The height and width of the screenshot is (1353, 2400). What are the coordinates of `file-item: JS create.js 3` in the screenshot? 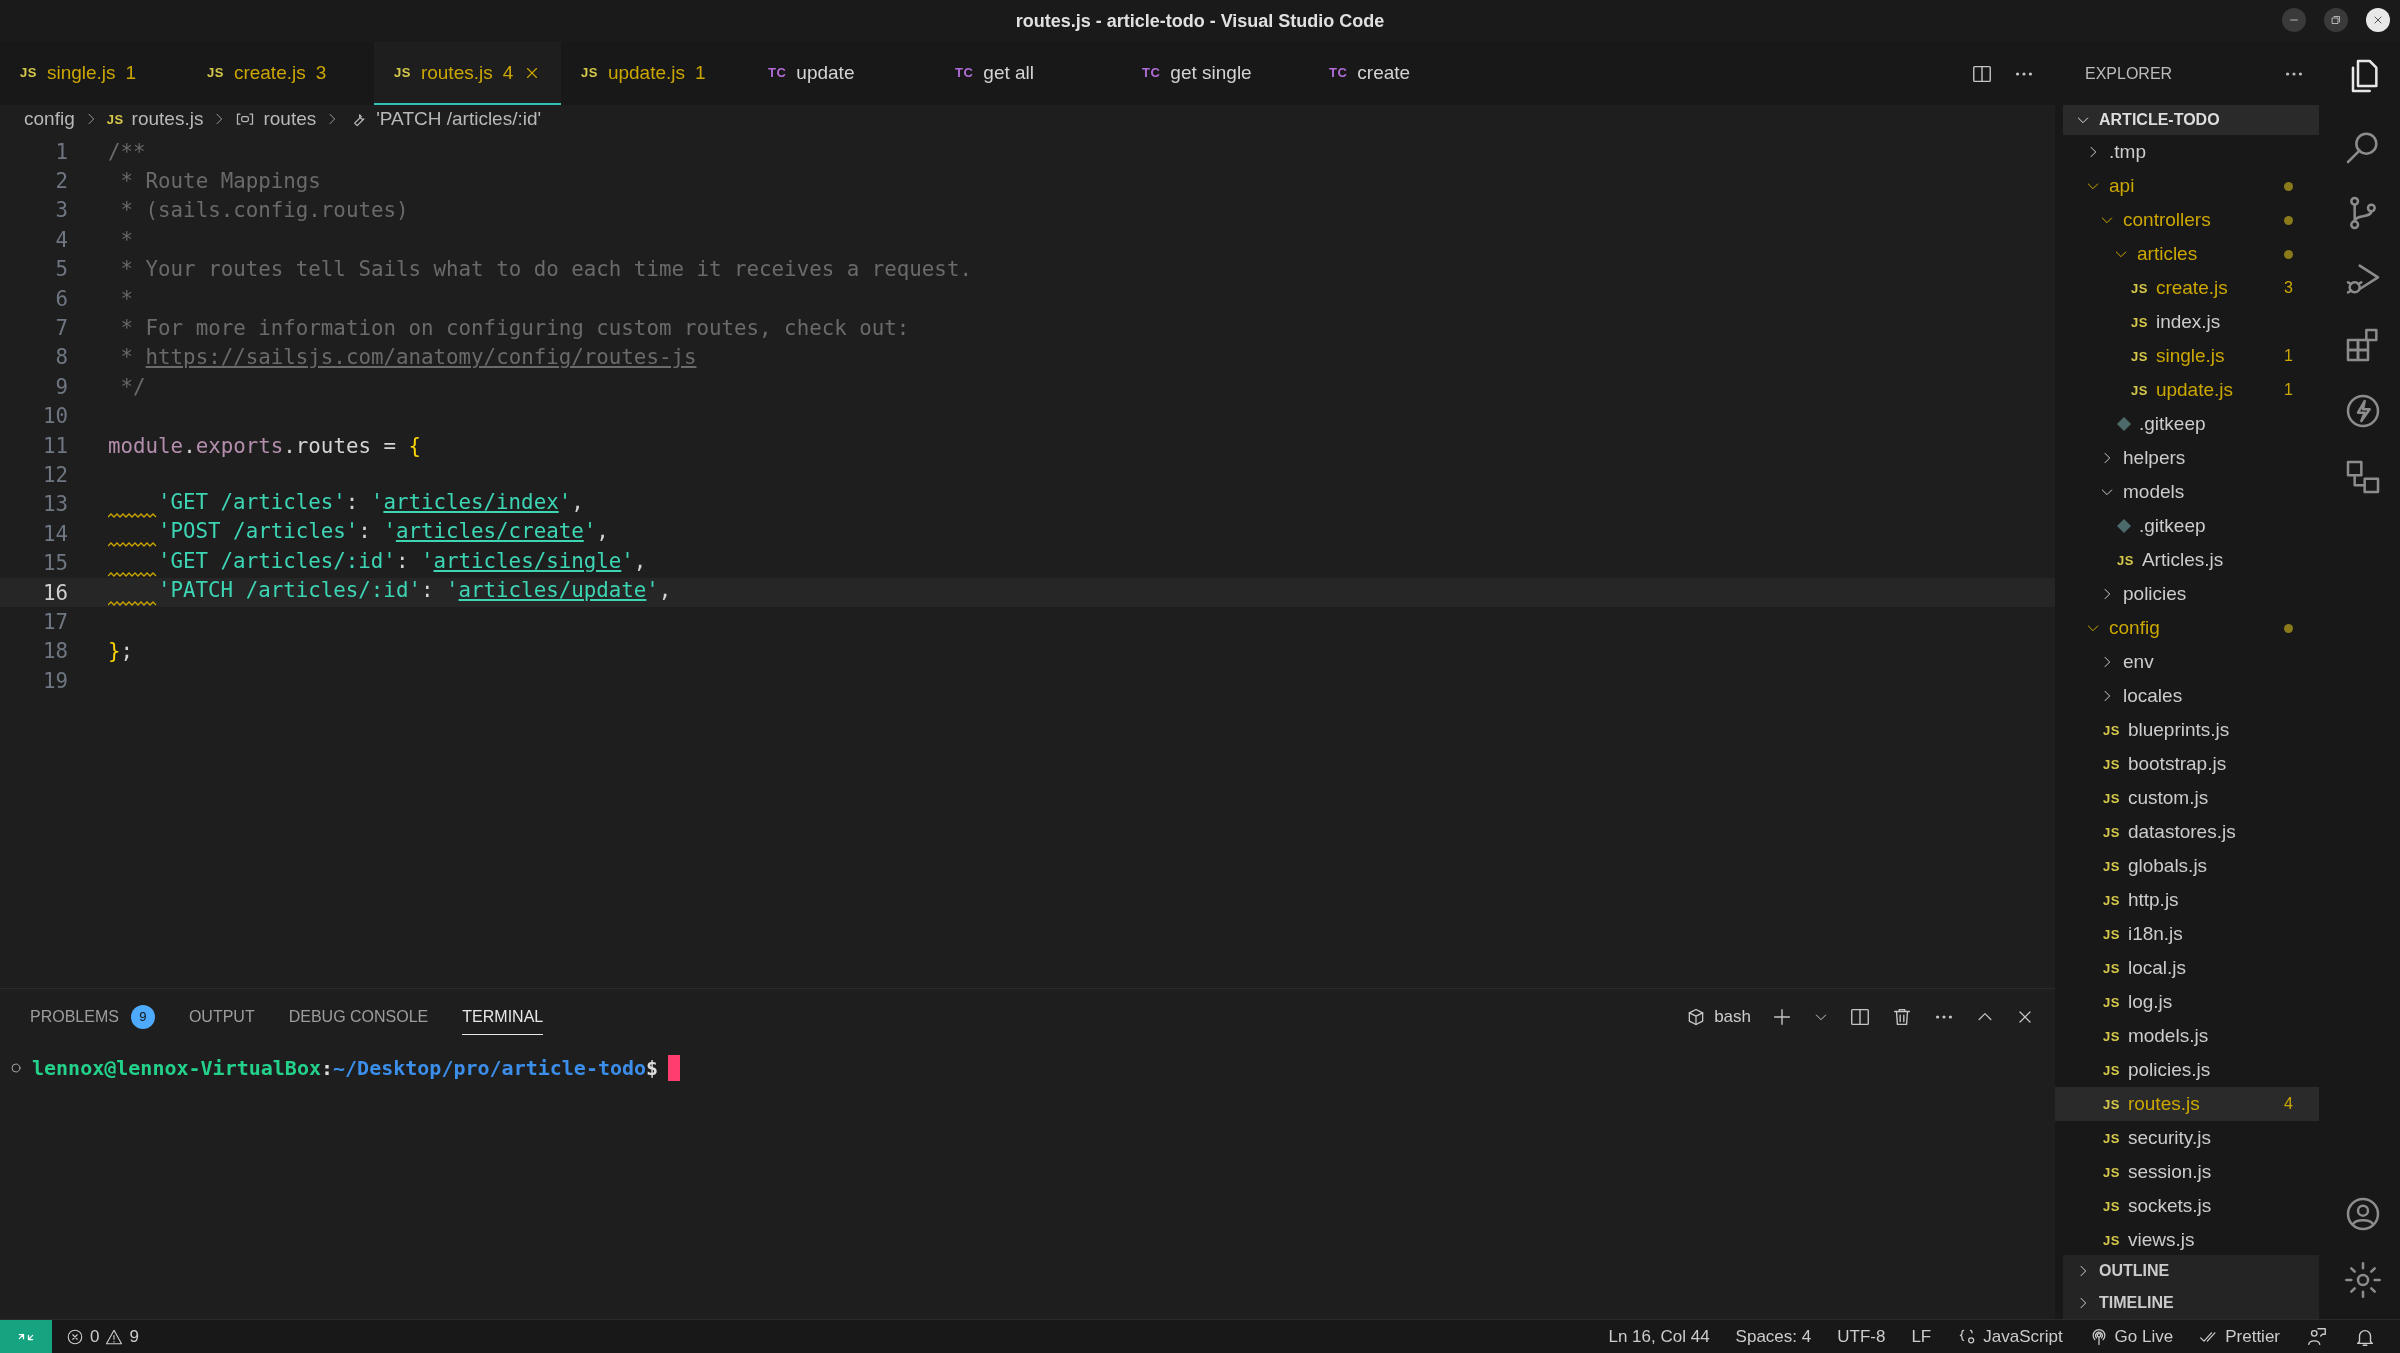 It's located at (2187, 288).